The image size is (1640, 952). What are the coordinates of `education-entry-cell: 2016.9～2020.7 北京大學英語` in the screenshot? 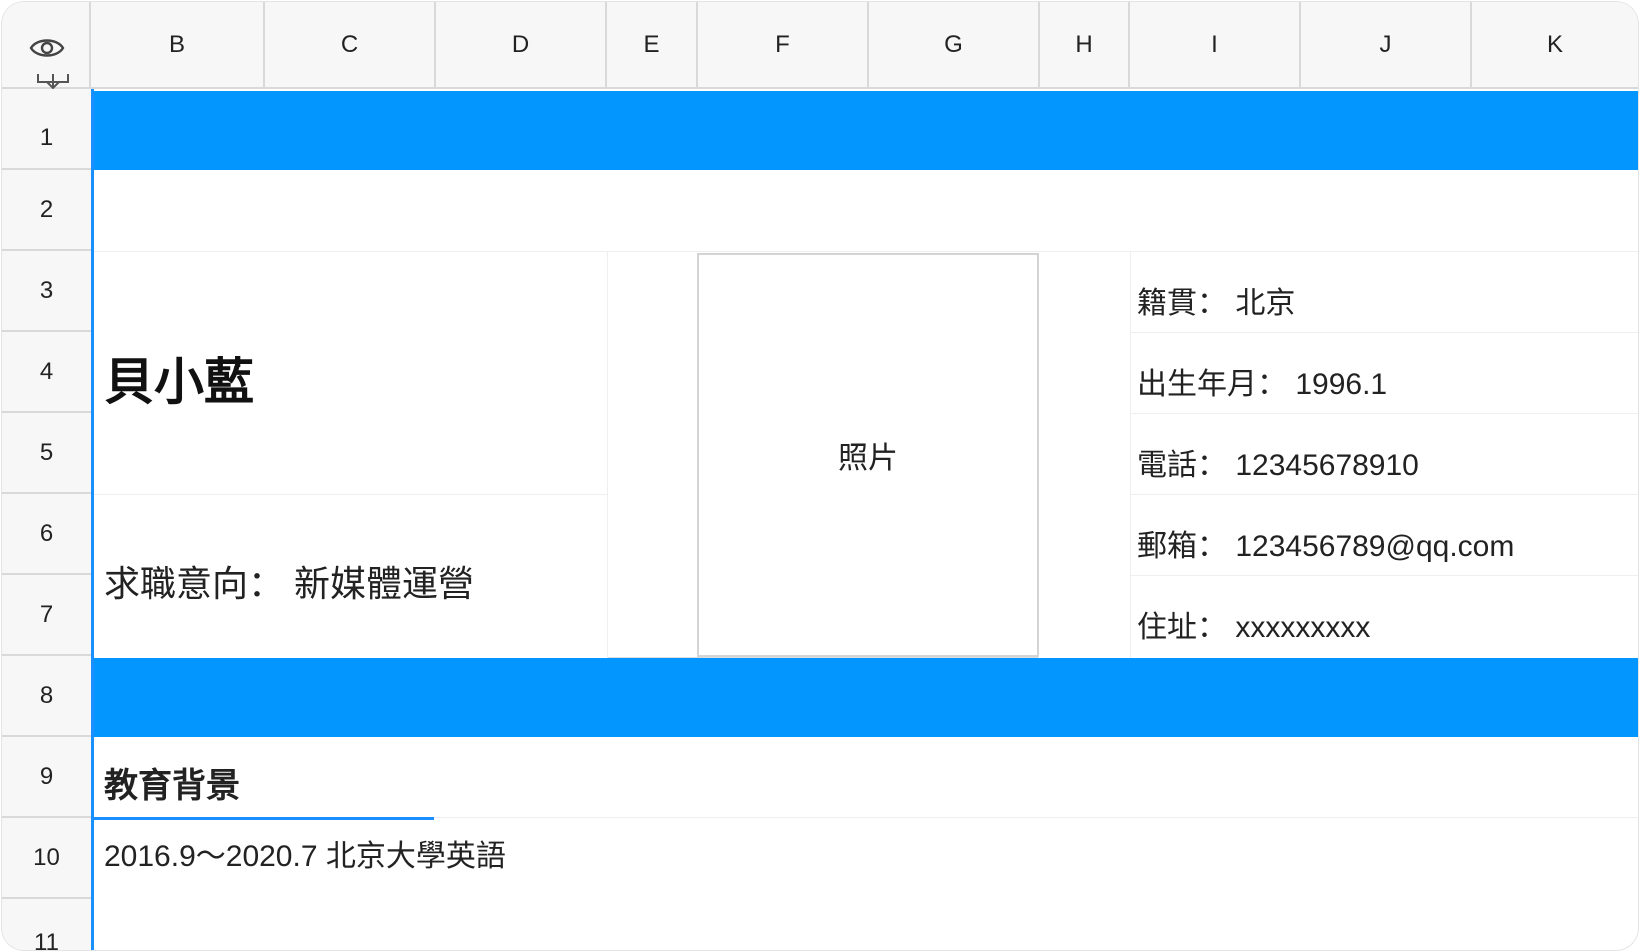 It's located at (305, 853).